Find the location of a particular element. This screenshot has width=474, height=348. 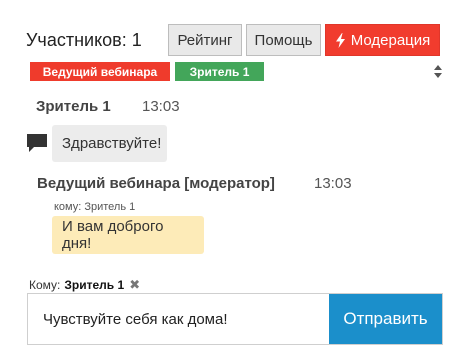

close-icon: ✖ is located at coordinates (134, 285).